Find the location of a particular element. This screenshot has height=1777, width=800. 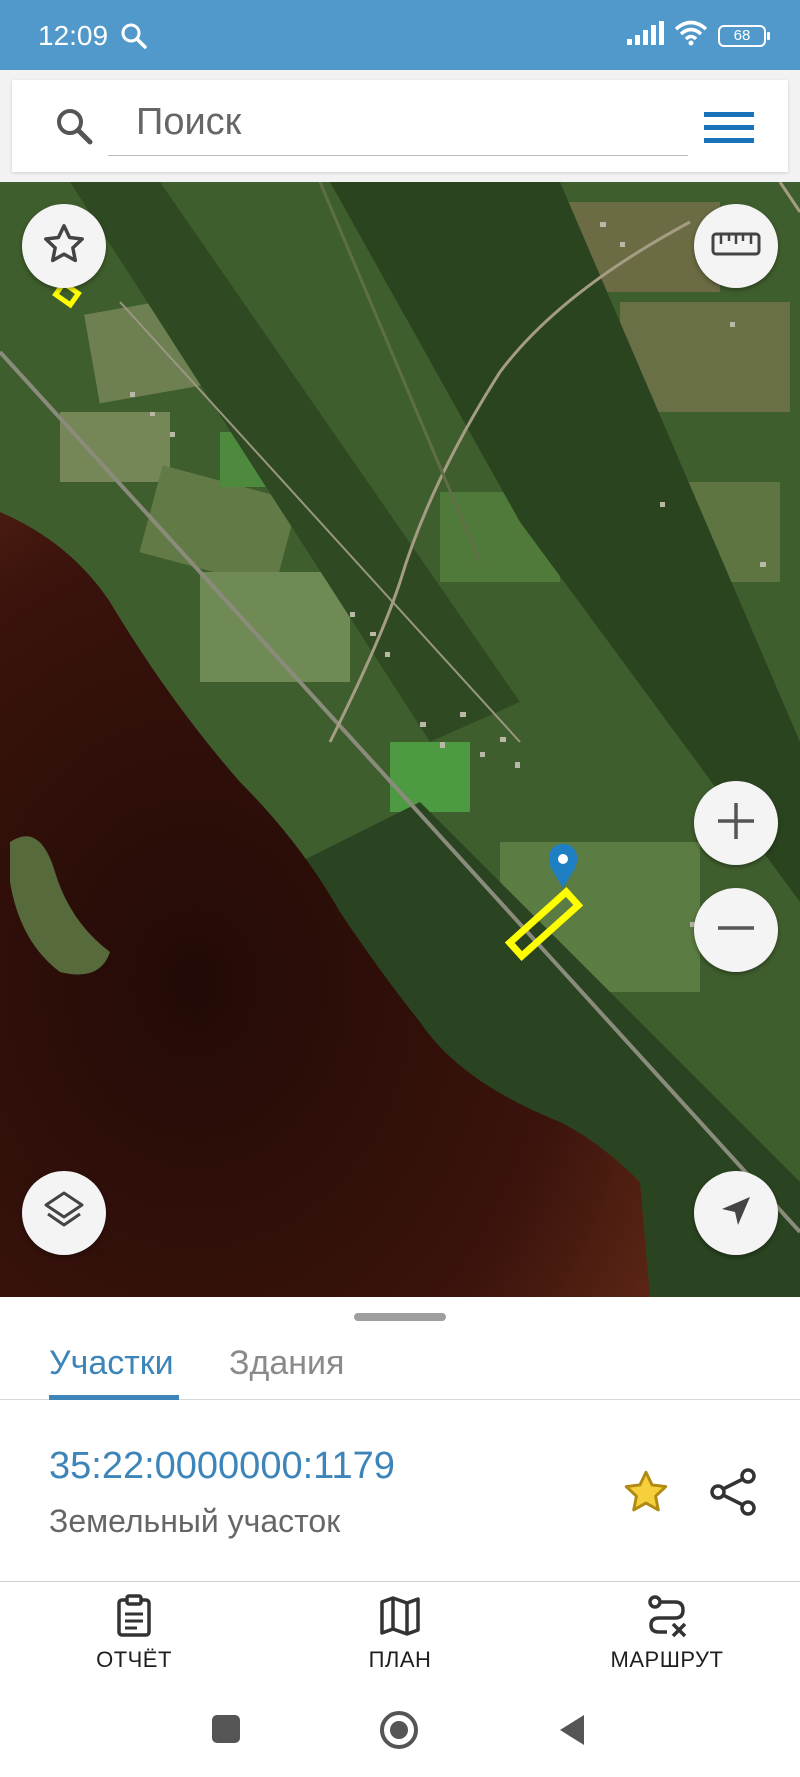

ruler-icon is located at coordinates (736, 246).